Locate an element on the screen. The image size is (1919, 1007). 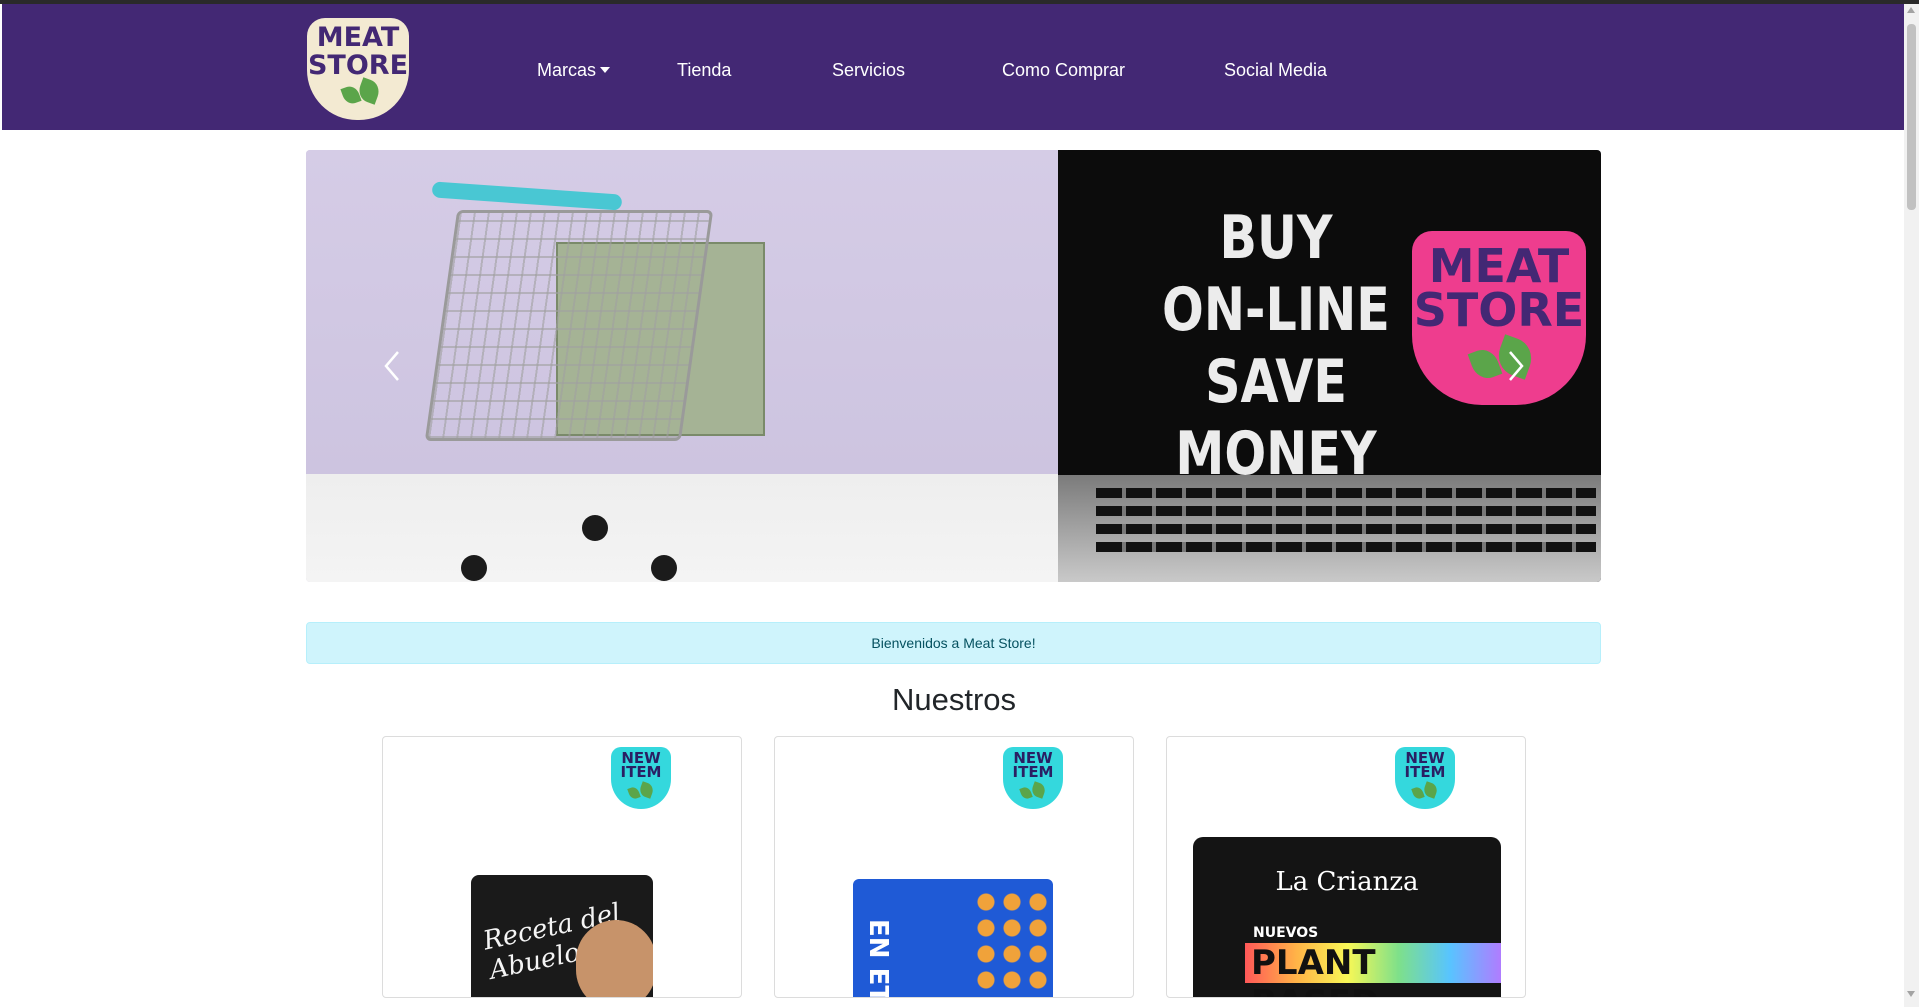
logo-line-2: STORE is located at coordinates (358, 65).